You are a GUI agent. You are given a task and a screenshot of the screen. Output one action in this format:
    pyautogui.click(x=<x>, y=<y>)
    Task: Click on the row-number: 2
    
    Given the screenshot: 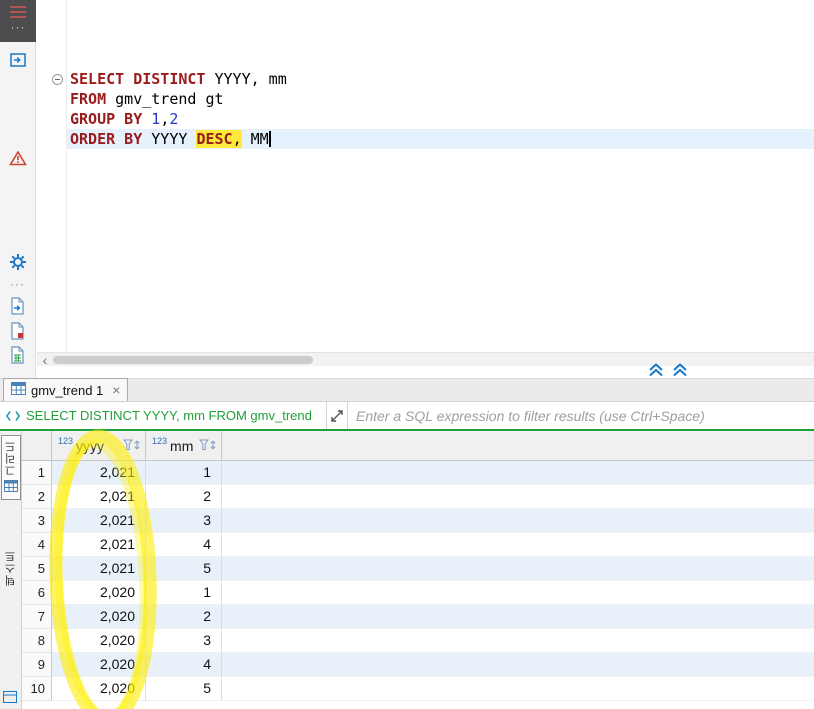 What is the action you would take?
    pyautogui.click(x=37, y=497)
    